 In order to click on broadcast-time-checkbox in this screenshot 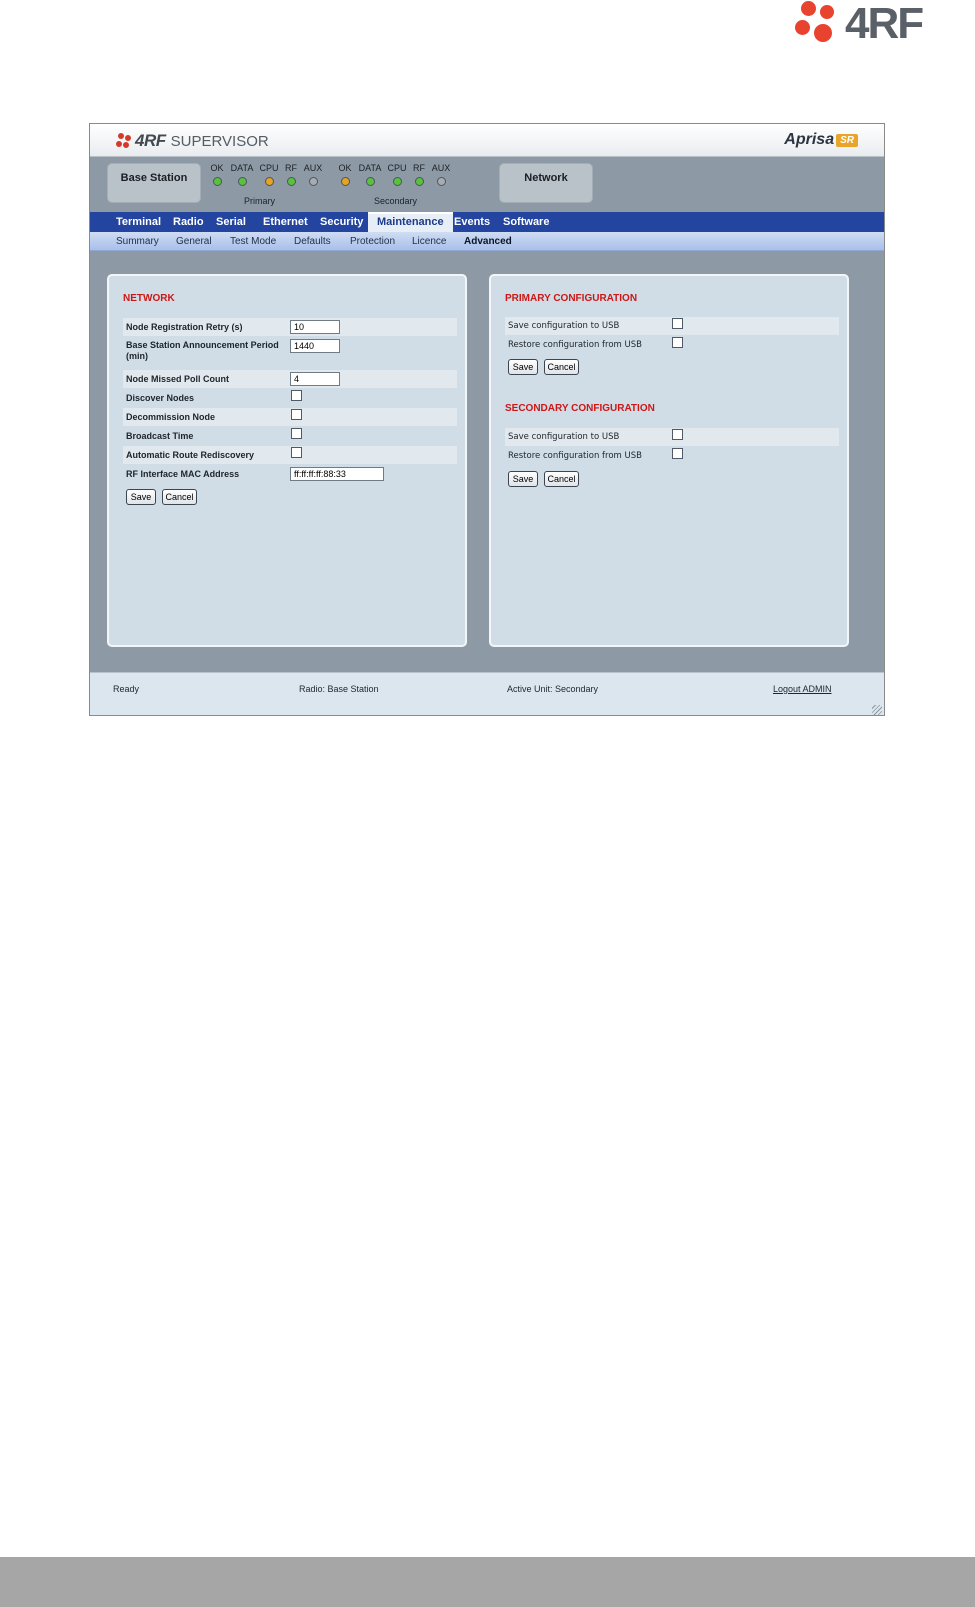, I will do `click(296, 433)`.